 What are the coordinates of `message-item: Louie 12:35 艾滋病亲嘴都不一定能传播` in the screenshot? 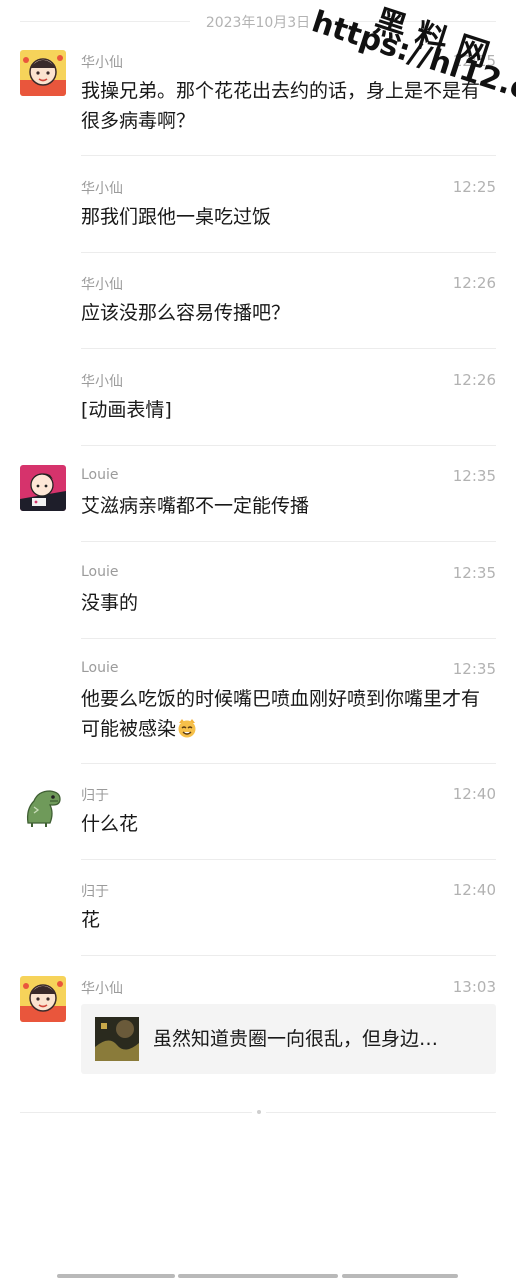 It's located at (258, 504).